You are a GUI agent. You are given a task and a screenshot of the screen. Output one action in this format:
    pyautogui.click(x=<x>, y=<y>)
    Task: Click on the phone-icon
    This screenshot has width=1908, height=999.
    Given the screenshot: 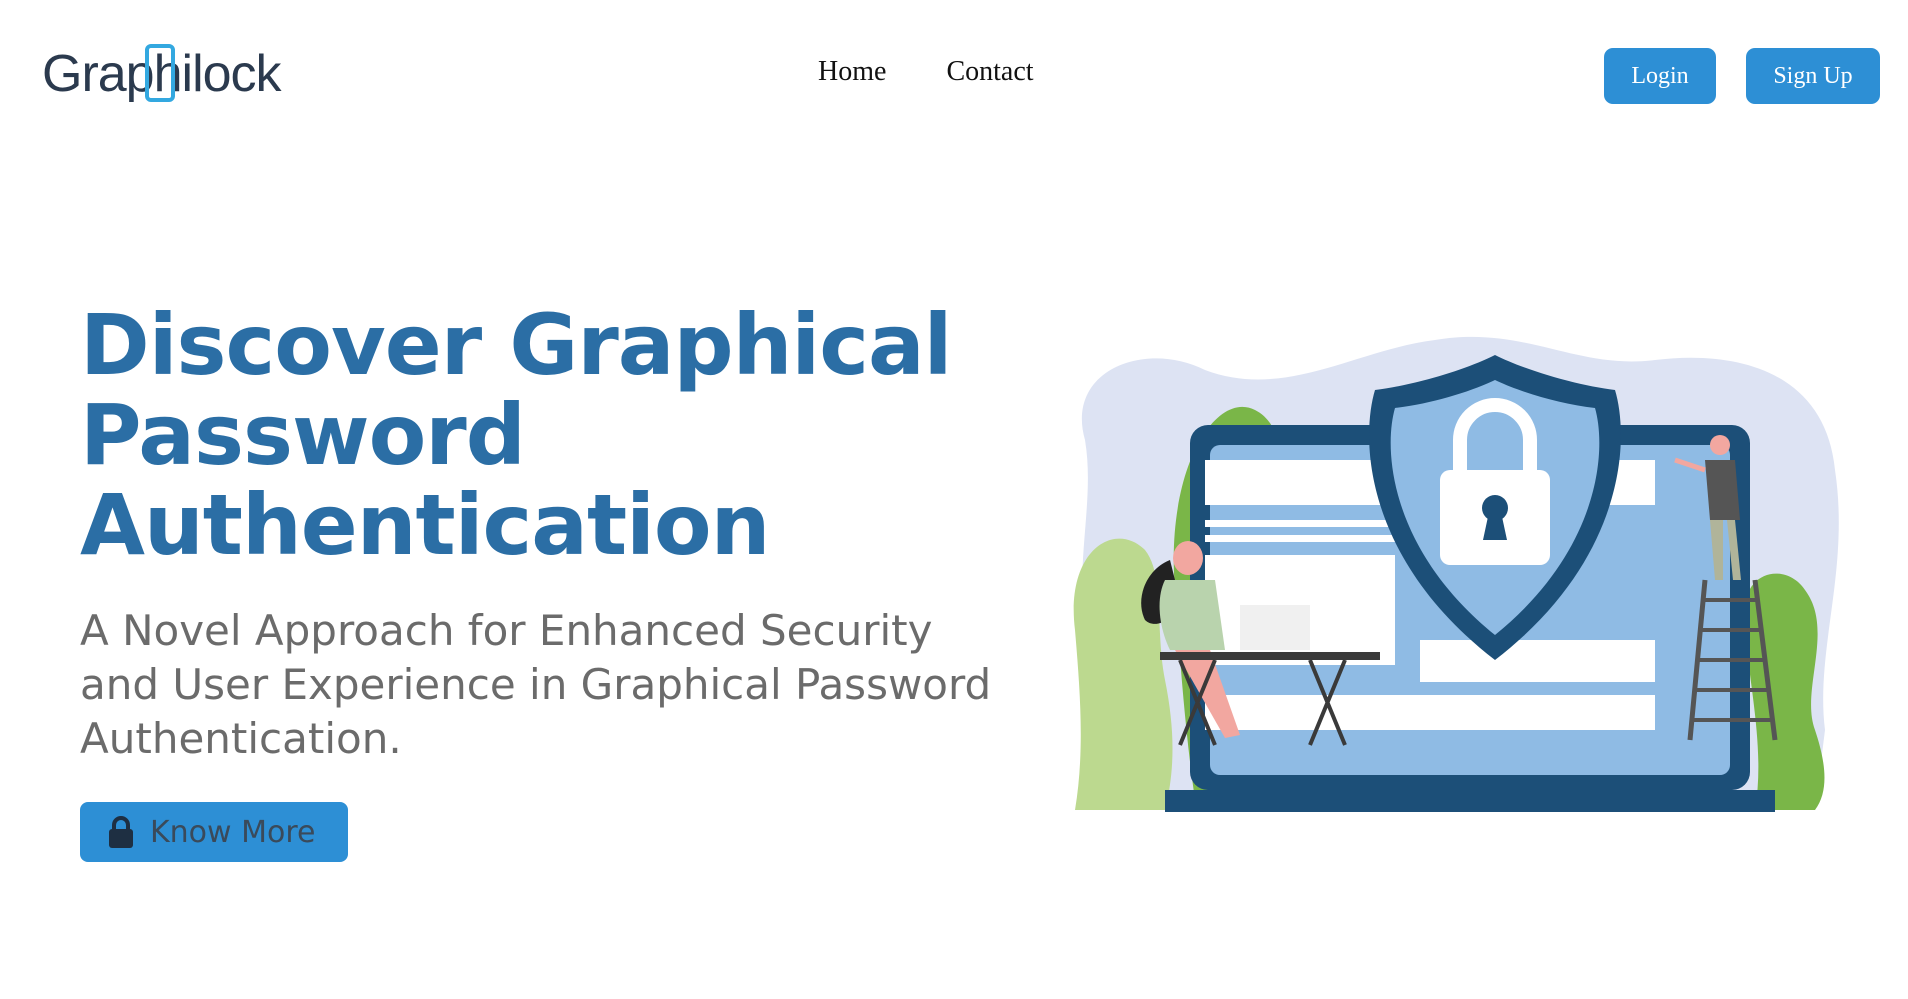 What is the action you would take?
    pyautogui.click(x=160, y=73)
    